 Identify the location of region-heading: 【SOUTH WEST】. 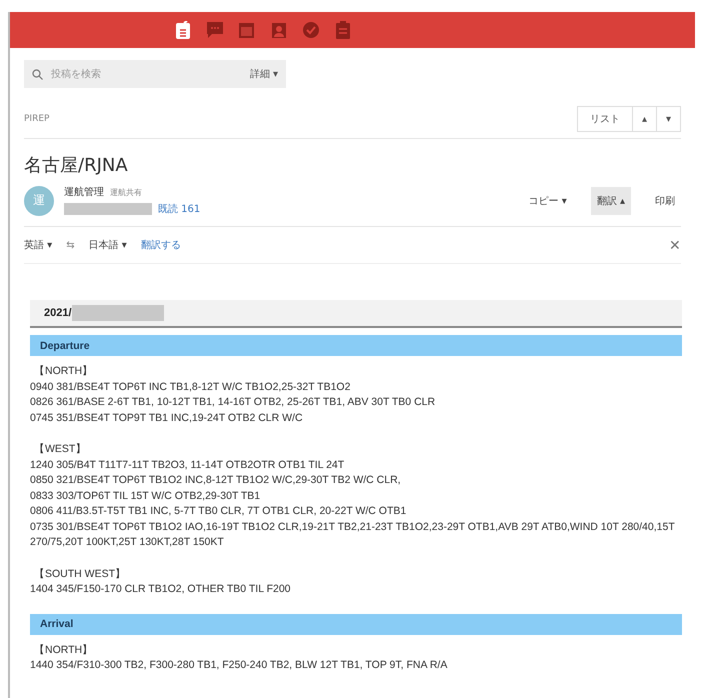
(80, 574).